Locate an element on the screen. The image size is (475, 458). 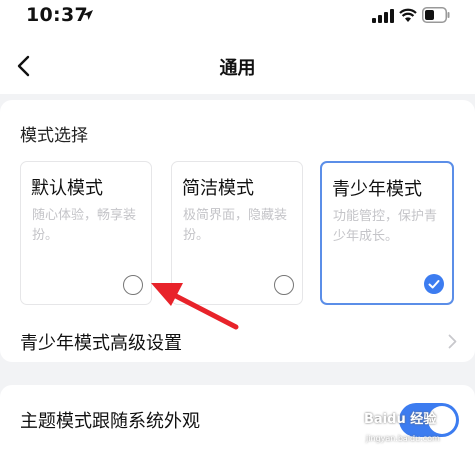
wifi-icon is located at coordinates (408, 15).